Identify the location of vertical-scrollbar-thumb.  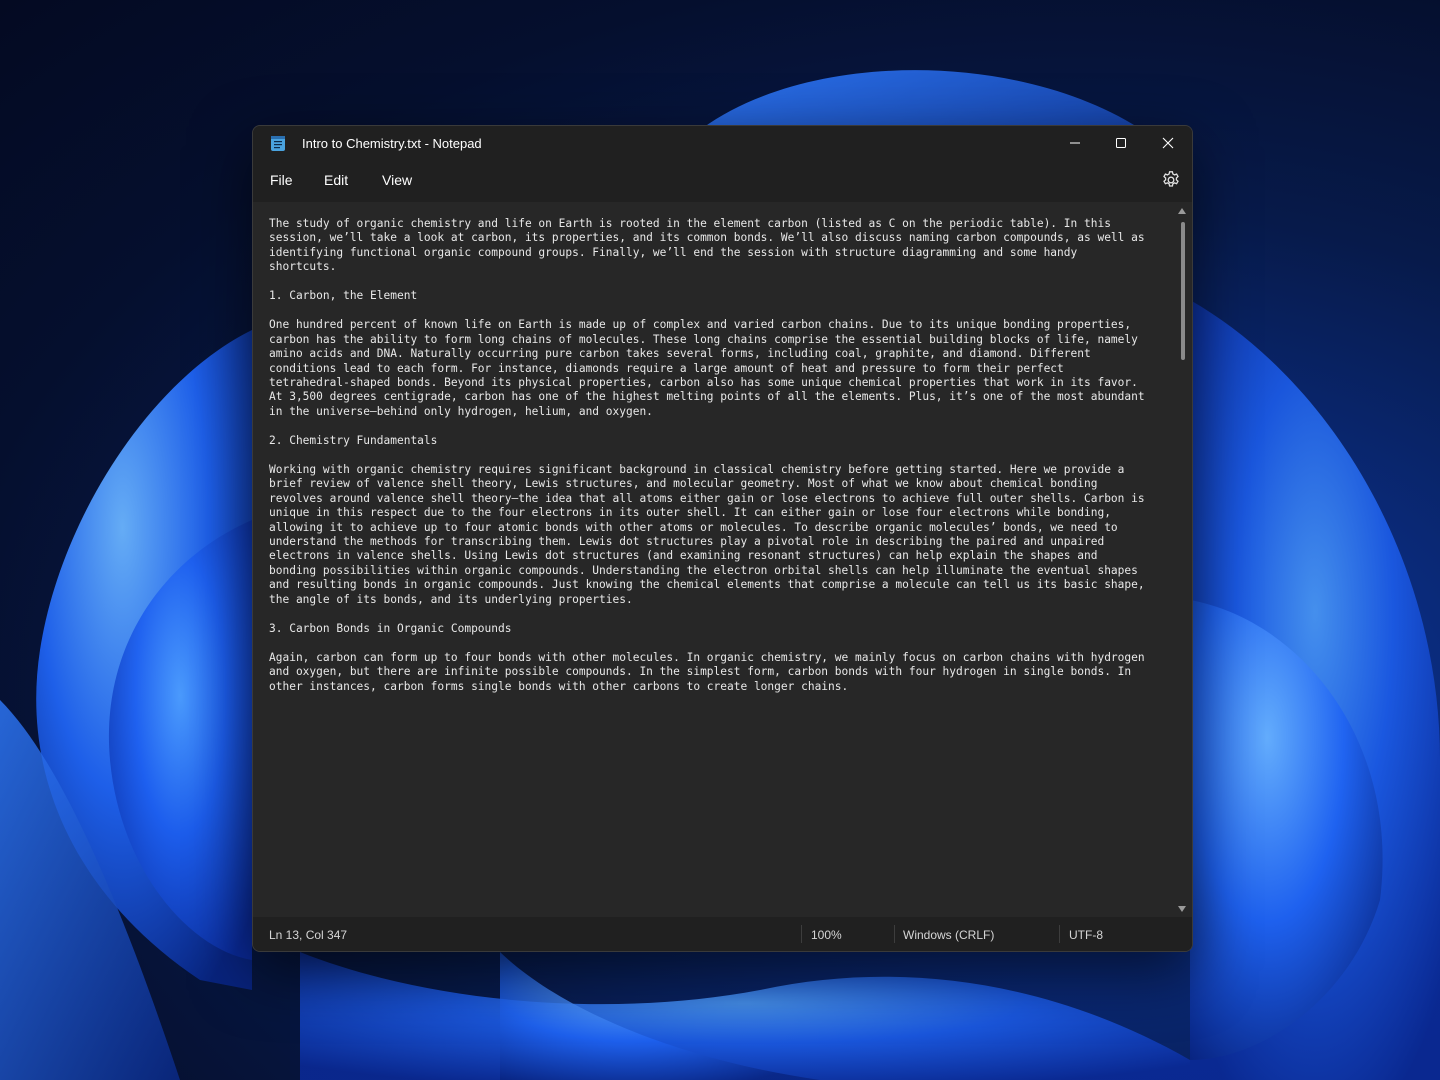
(1183, 291).